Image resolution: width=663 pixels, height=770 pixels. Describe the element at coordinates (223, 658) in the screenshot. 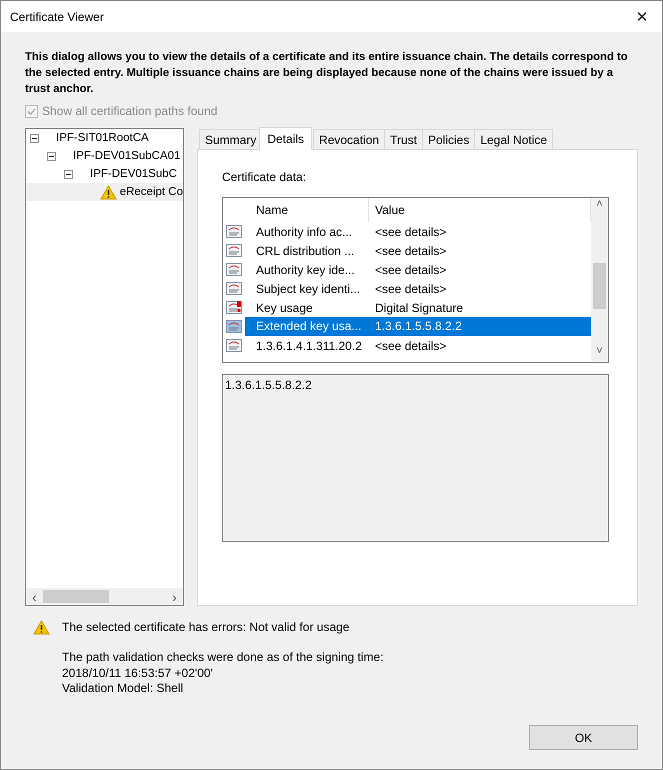

I see `validation-info-text: The path validation checks were done as of the signing time:` at that location.